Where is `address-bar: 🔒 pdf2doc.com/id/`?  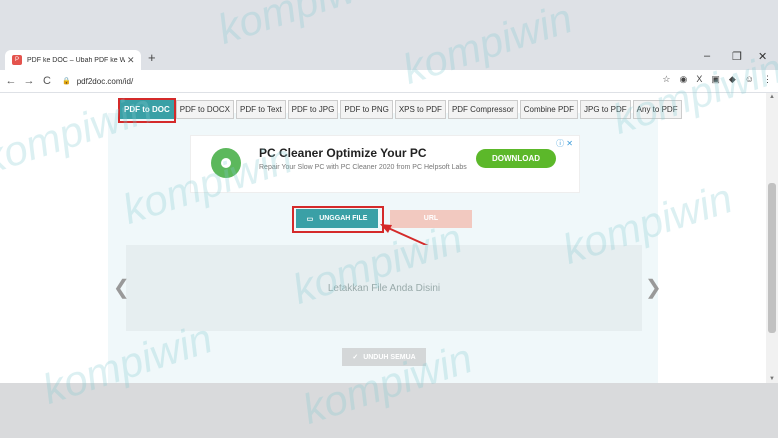 address-bar: 🔒 pdf2doc.com/id/ is located at coordinates (97, 81).